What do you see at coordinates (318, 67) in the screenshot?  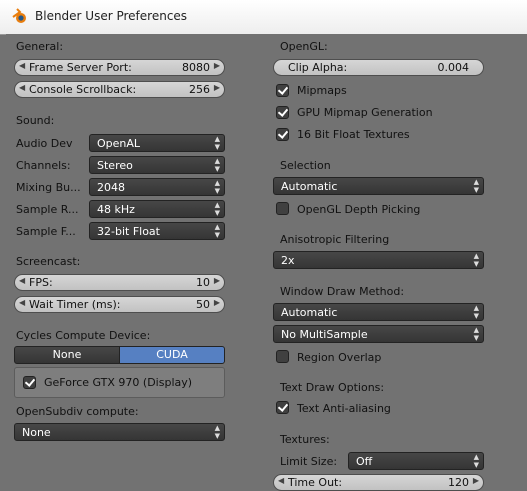 I see `clip-alpha-label: Clip Alpha:` at bounding box center [318, 67].